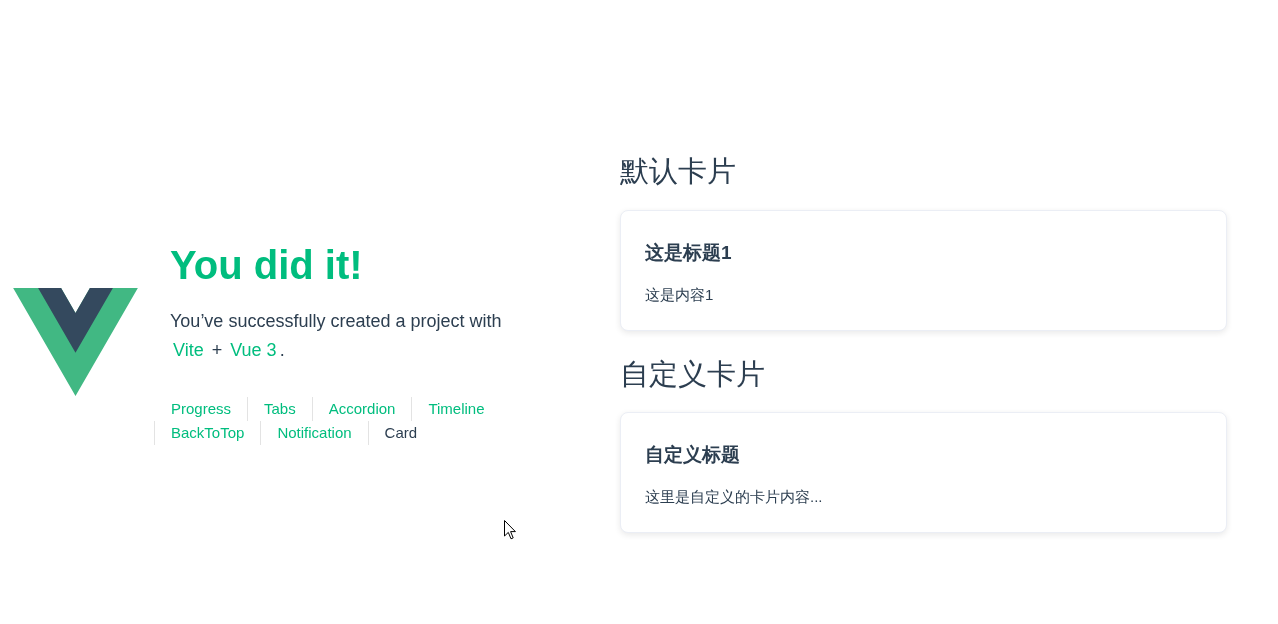 This screenshot has width=1278, height=624. What do you see at coordinates (314, 432) in the screenshot?
I see `nav-link: Notification` at bounding box center [314, 432].